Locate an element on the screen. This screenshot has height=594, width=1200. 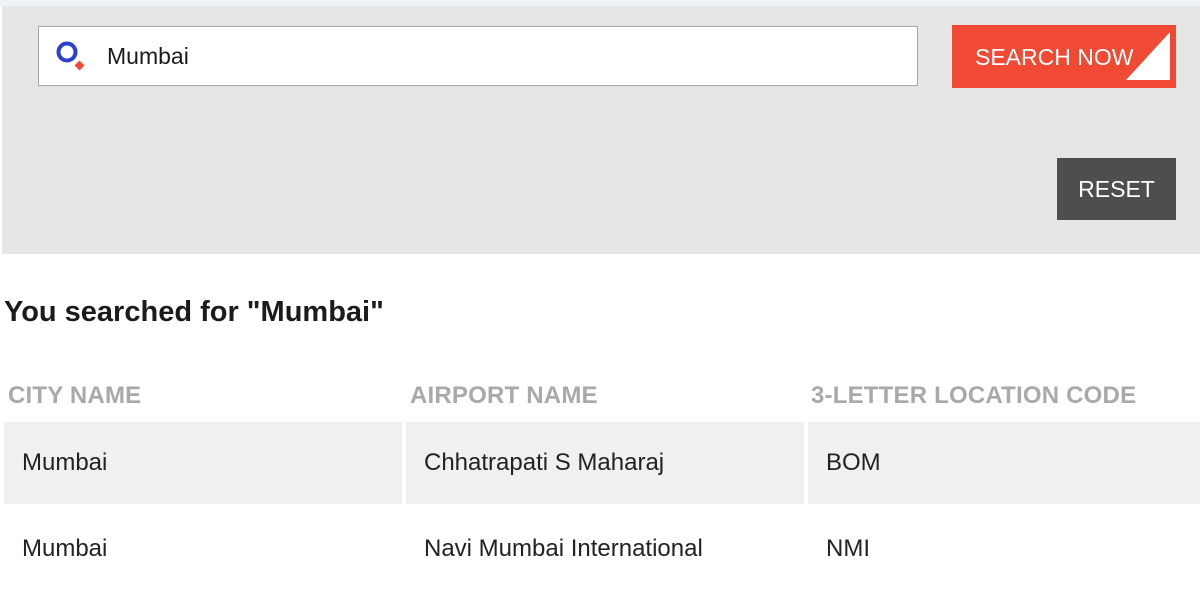
header-city-name: CITY NAME is located at coordinates (75, 395).